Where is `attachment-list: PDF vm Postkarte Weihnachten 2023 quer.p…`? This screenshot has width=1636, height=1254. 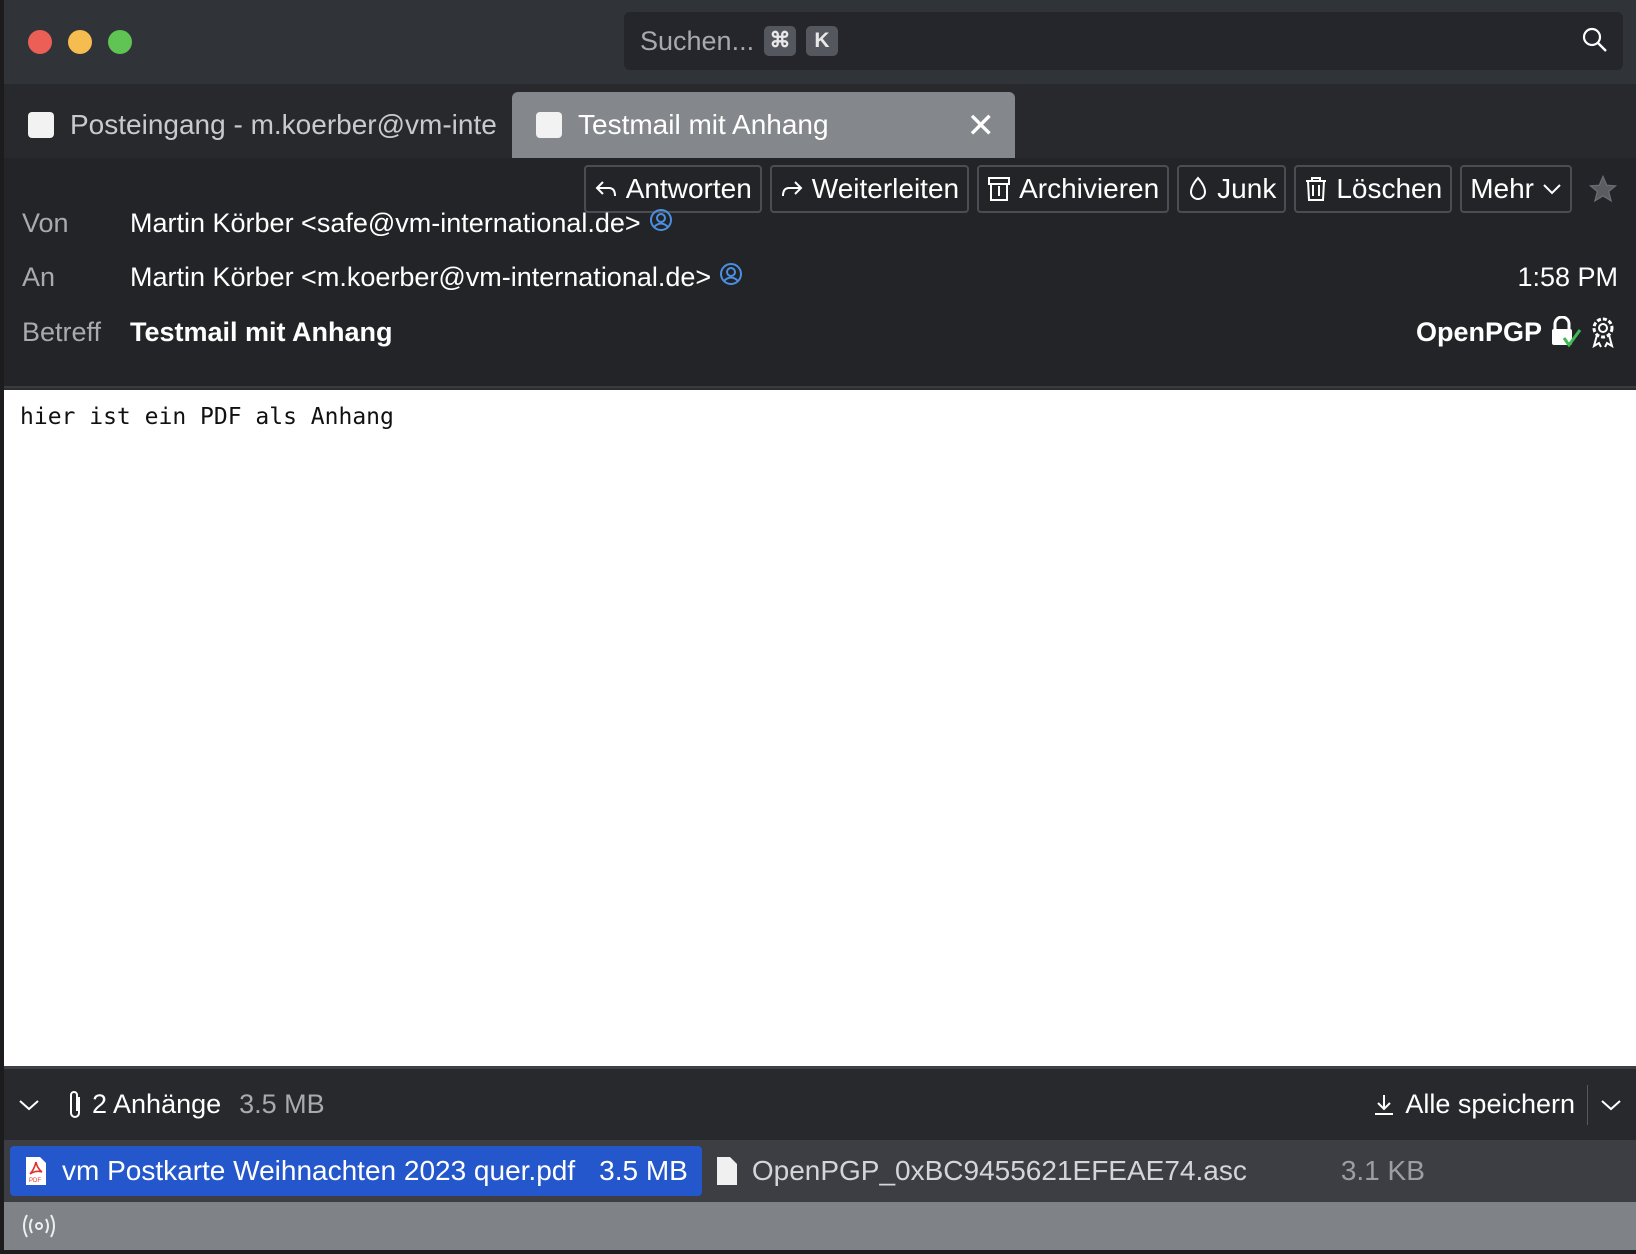
attachment-list: PDF vm Postkarte Weihnachten 2023 quer.p… is located at coordinates (820, 1171).